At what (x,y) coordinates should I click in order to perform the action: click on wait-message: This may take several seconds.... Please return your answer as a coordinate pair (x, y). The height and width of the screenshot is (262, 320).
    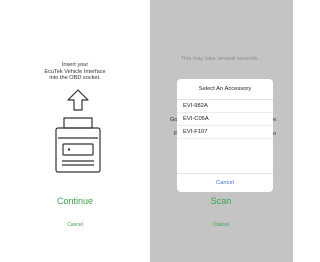
    Looking at the image, I should click on (221, 59).